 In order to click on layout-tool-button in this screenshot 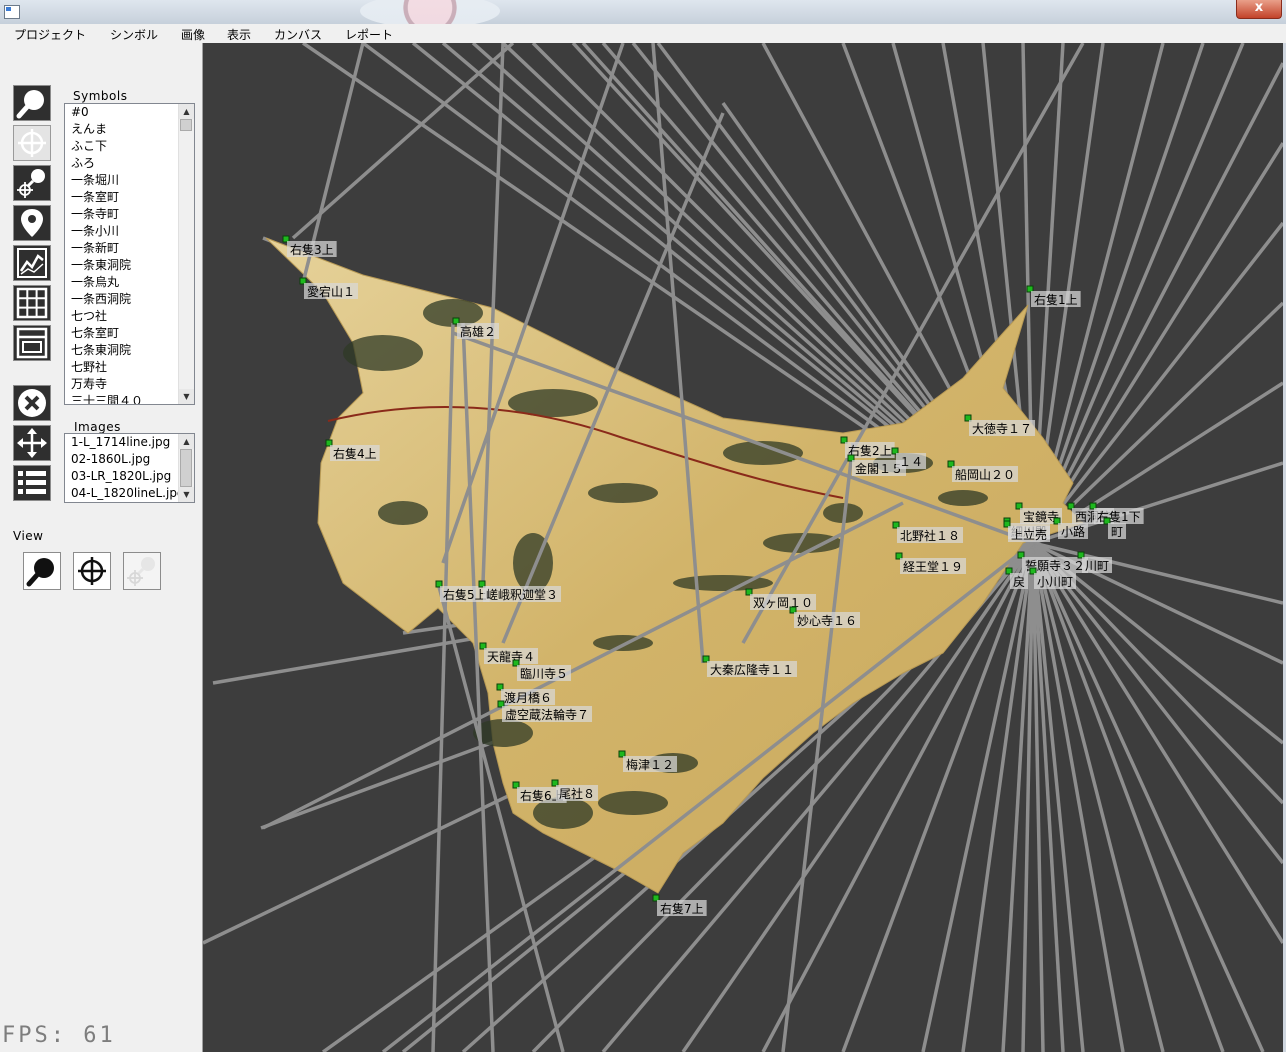, I will do `click(32, 343)`.